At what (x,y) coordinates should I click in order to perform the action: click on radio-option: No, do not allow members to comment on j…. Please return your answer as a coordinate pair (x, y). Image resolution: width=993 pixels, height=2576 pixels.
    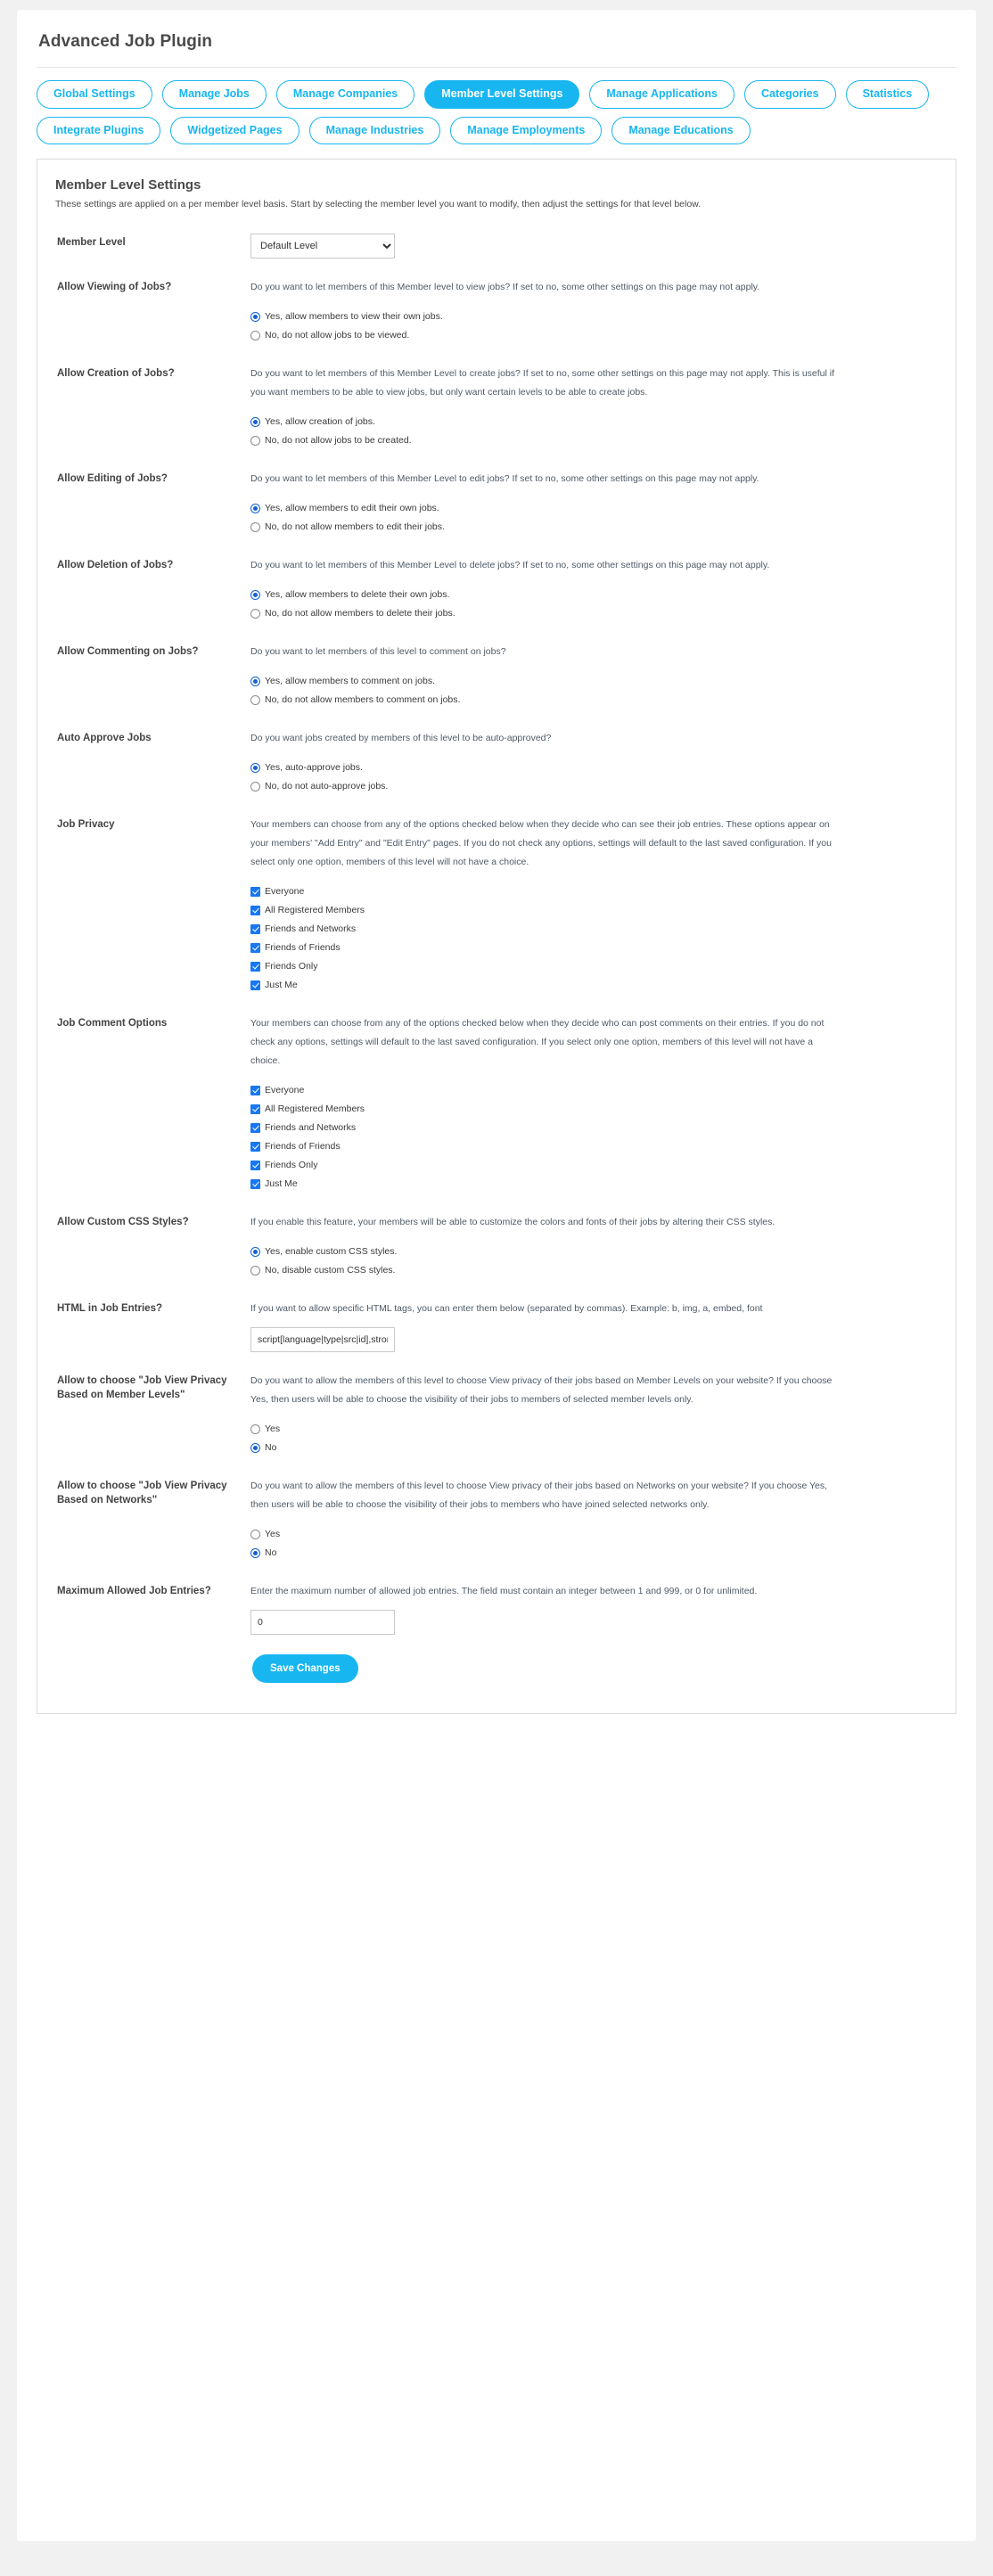
    Looking at the image, I should click on (595, 701).